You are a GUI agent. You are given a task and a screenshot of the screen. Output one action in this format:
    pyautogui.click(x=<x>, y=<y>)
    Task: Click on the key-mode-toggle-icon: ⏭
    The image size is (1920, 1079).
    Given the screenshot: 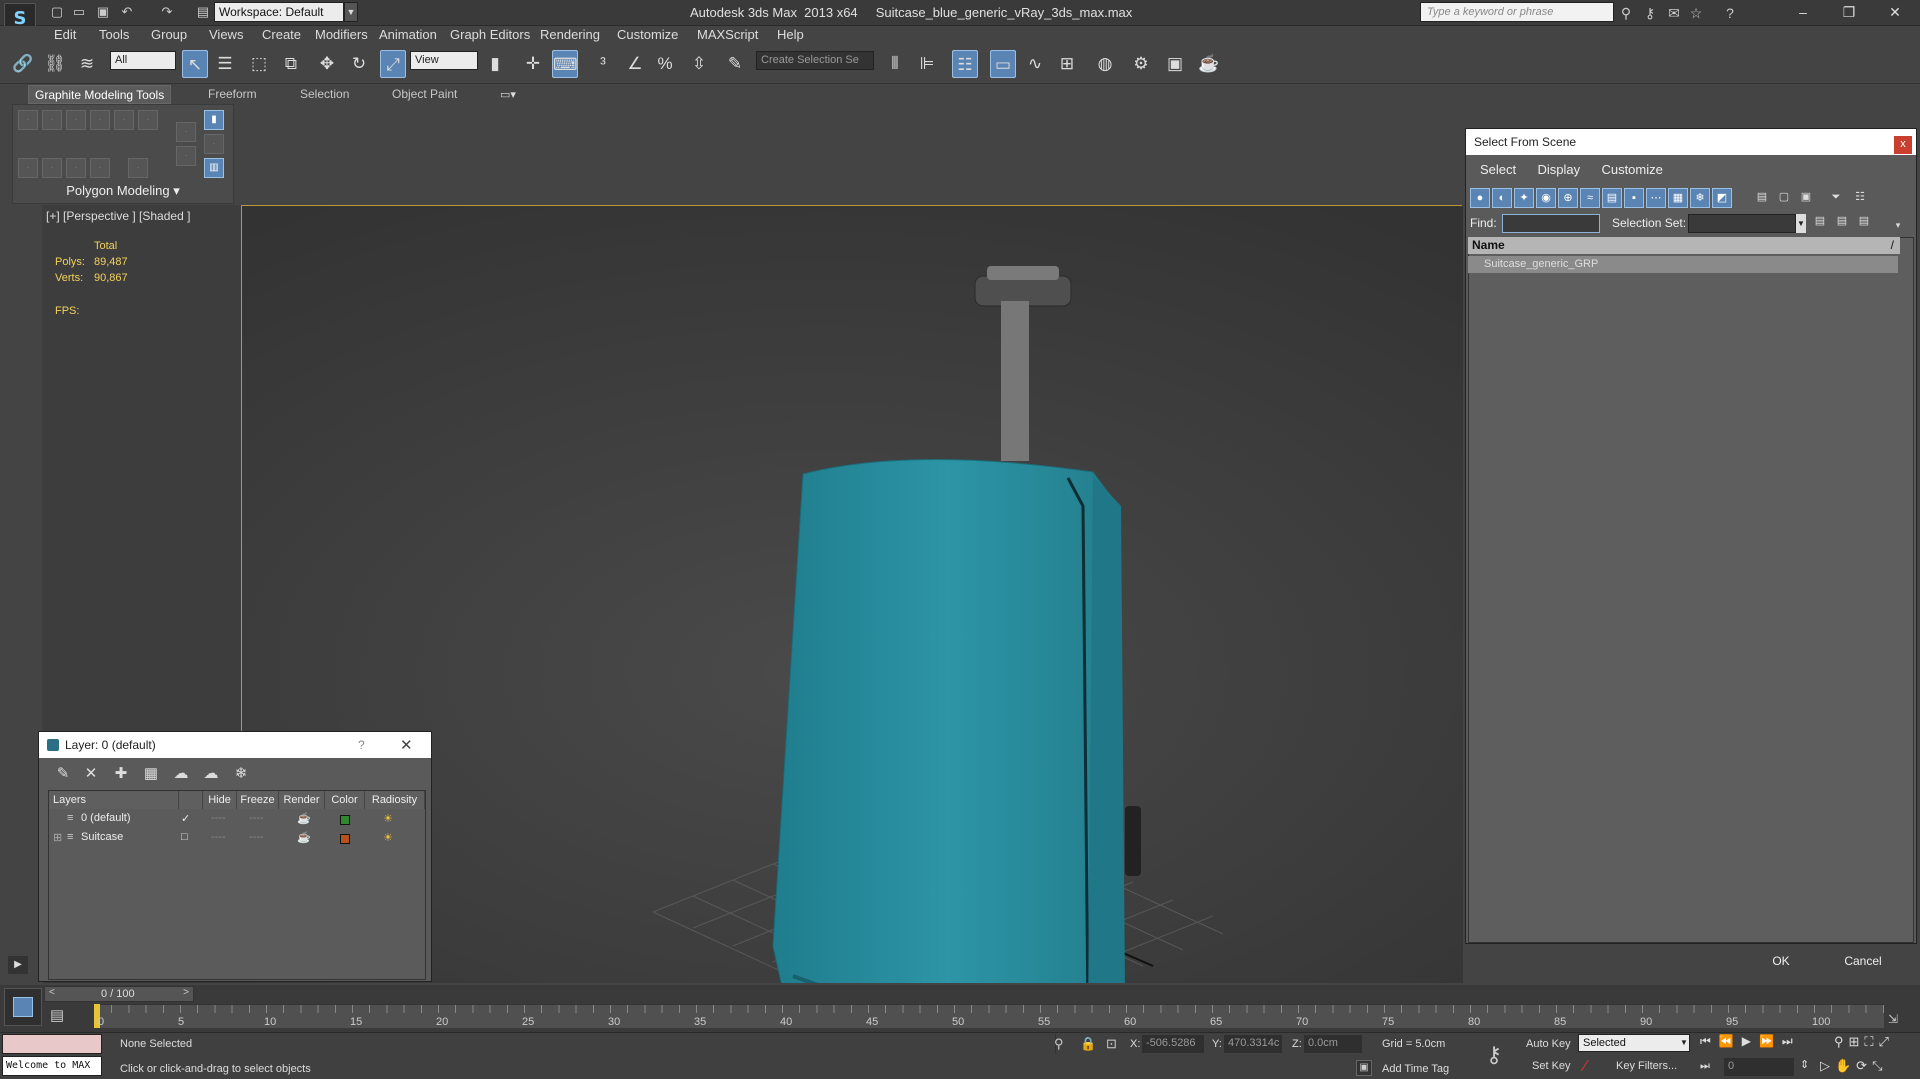 What is the action you would take?
    pyautogui.click(x=1705, y=1066)
    